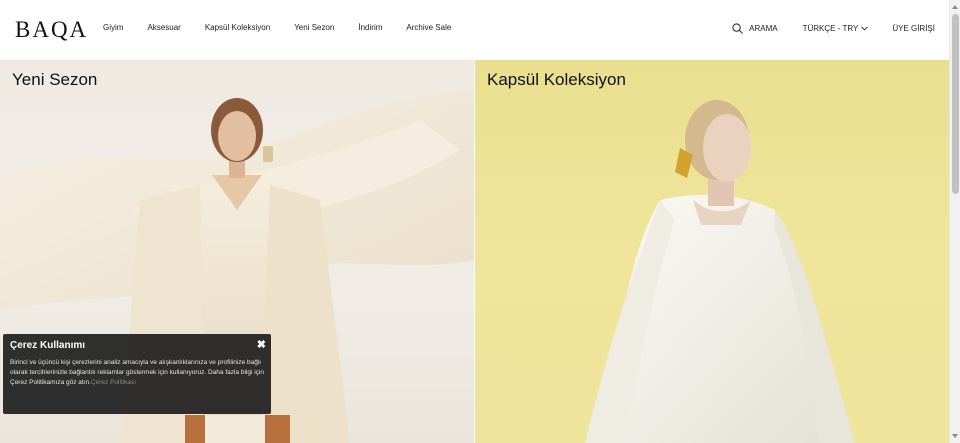 The width and height of the screenshot is (960, 443). What do you see at coordinates (48, 345) in the screenshot?
I see `cookie-title: Çerez Kullanımı` at bounding box center [48, 345].